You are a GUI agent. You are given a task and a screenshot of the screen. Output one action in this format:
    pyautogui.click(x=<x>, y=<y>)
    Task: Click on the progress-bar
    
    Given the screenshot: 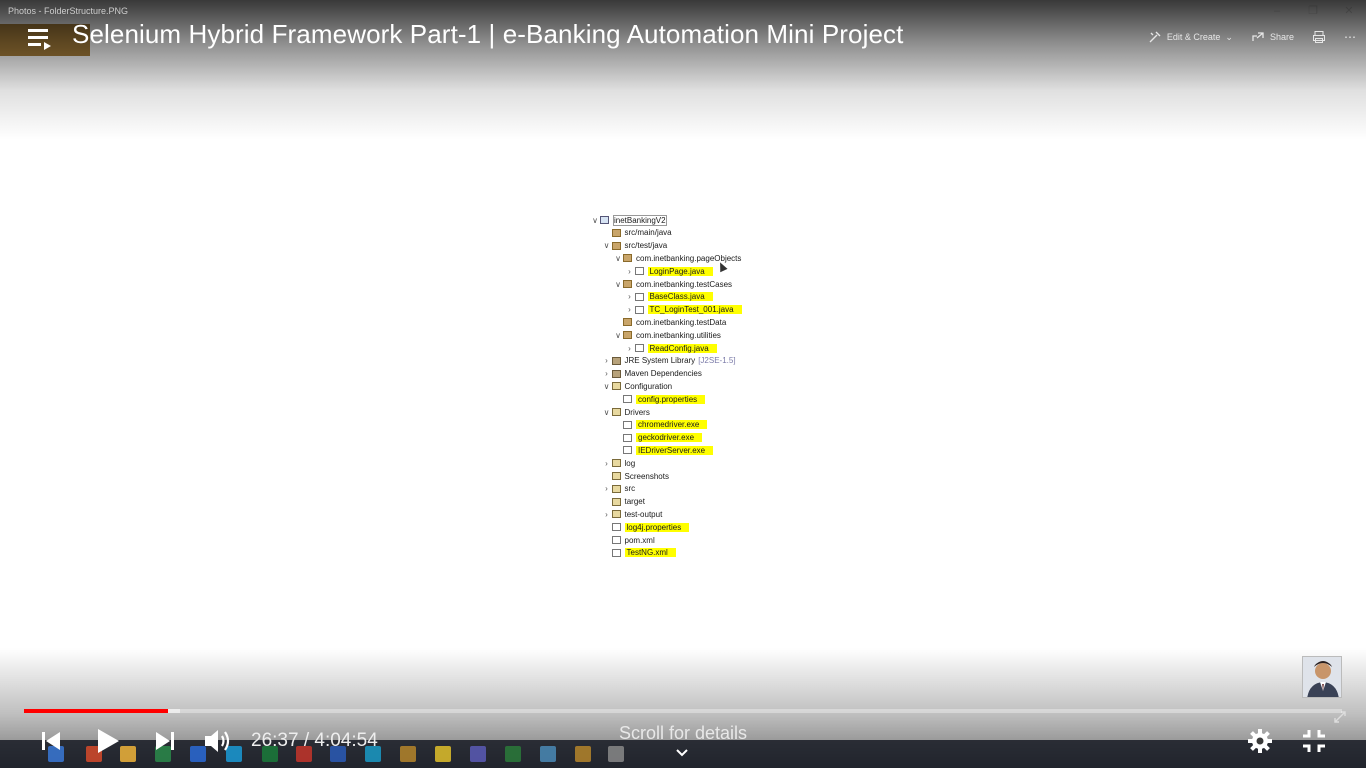 What is the action you would take?
    pyautogui.click(x=683, y=711)
    